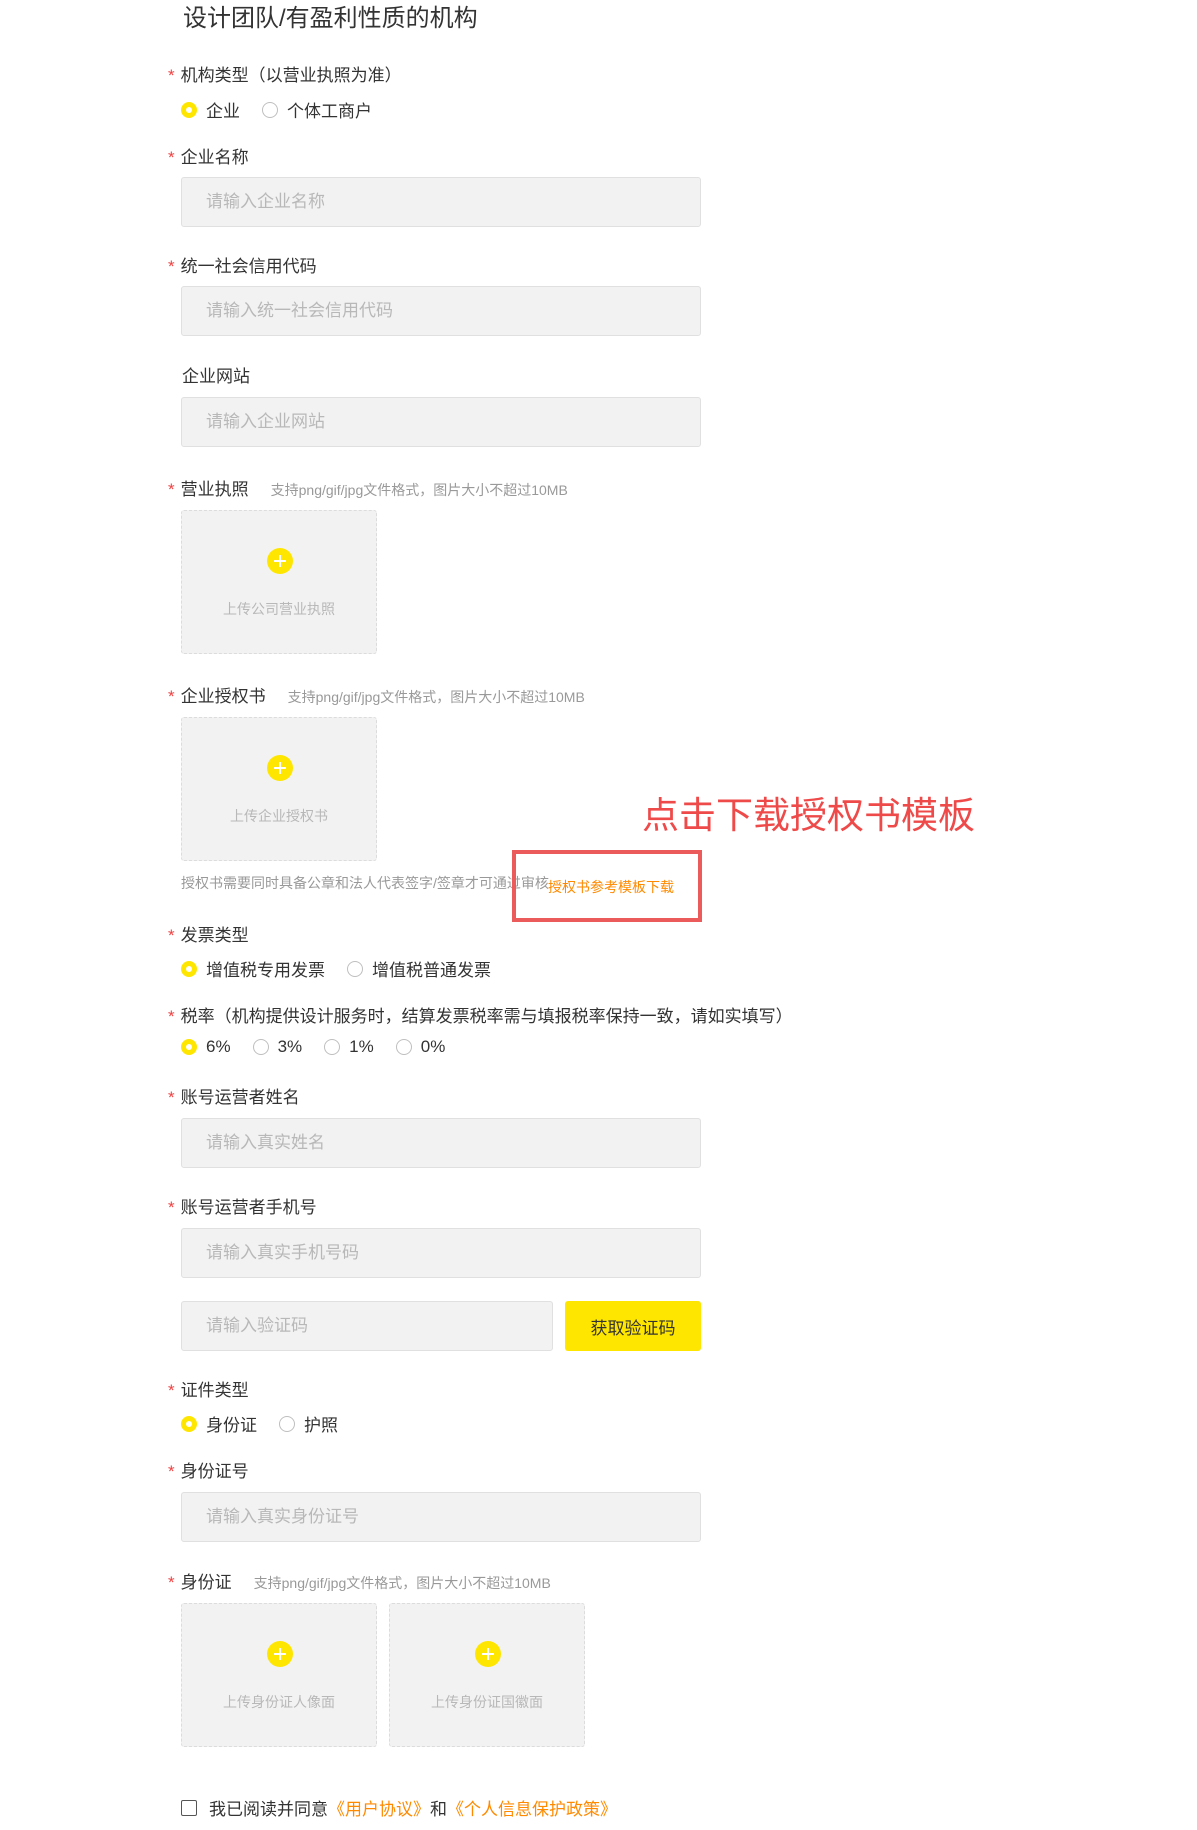 The image size is (1197, 1830). What do you see at coordinates (210, 109) in the screenshot?
I see `org-type-option-enterprise: 企业` at bounding box center [210, 109].